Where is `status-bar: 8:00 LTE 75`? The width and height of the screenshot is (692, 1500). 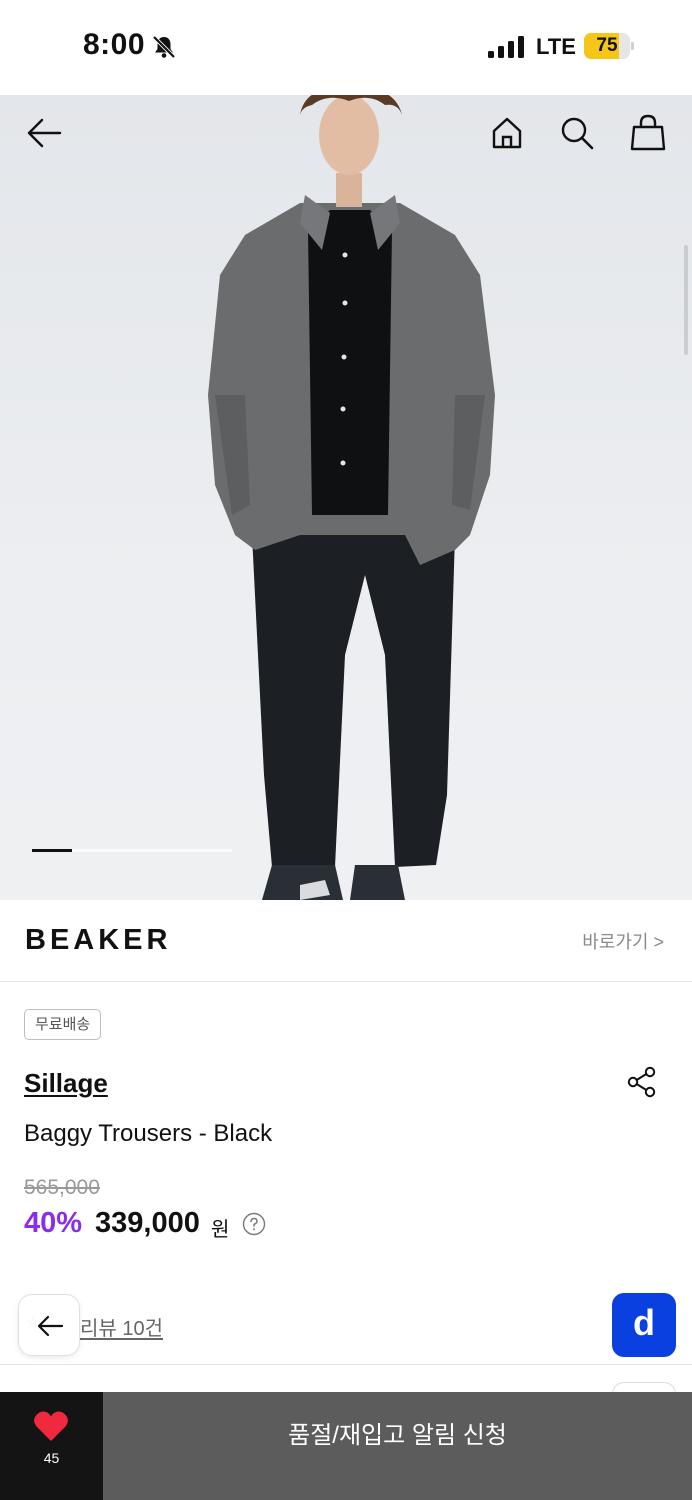
status-bar: 8:00 LTE 75 is located at coordinates (346, 47).